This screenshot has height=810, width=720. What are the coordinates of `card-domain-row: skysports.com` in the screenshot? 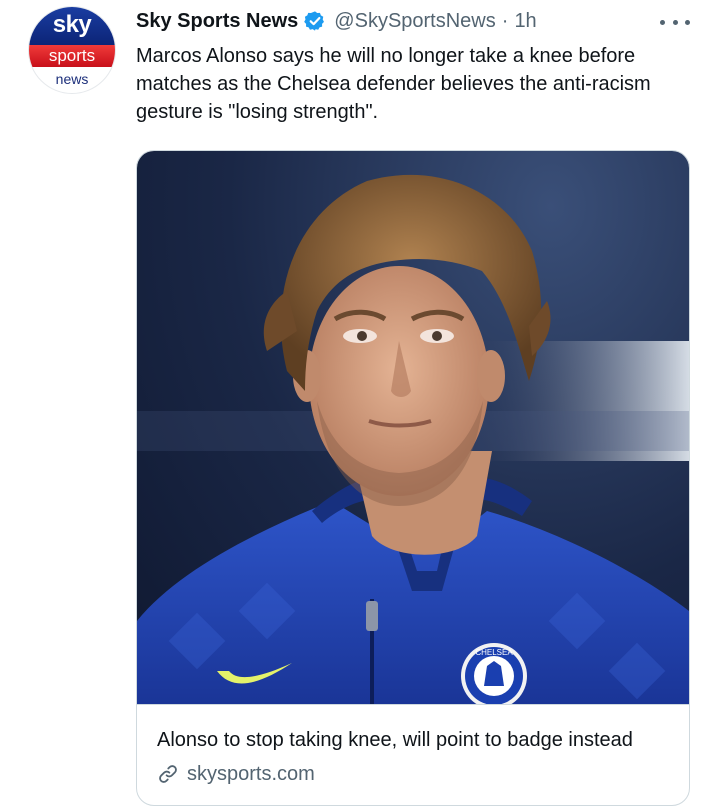 It's located at (236, 774).